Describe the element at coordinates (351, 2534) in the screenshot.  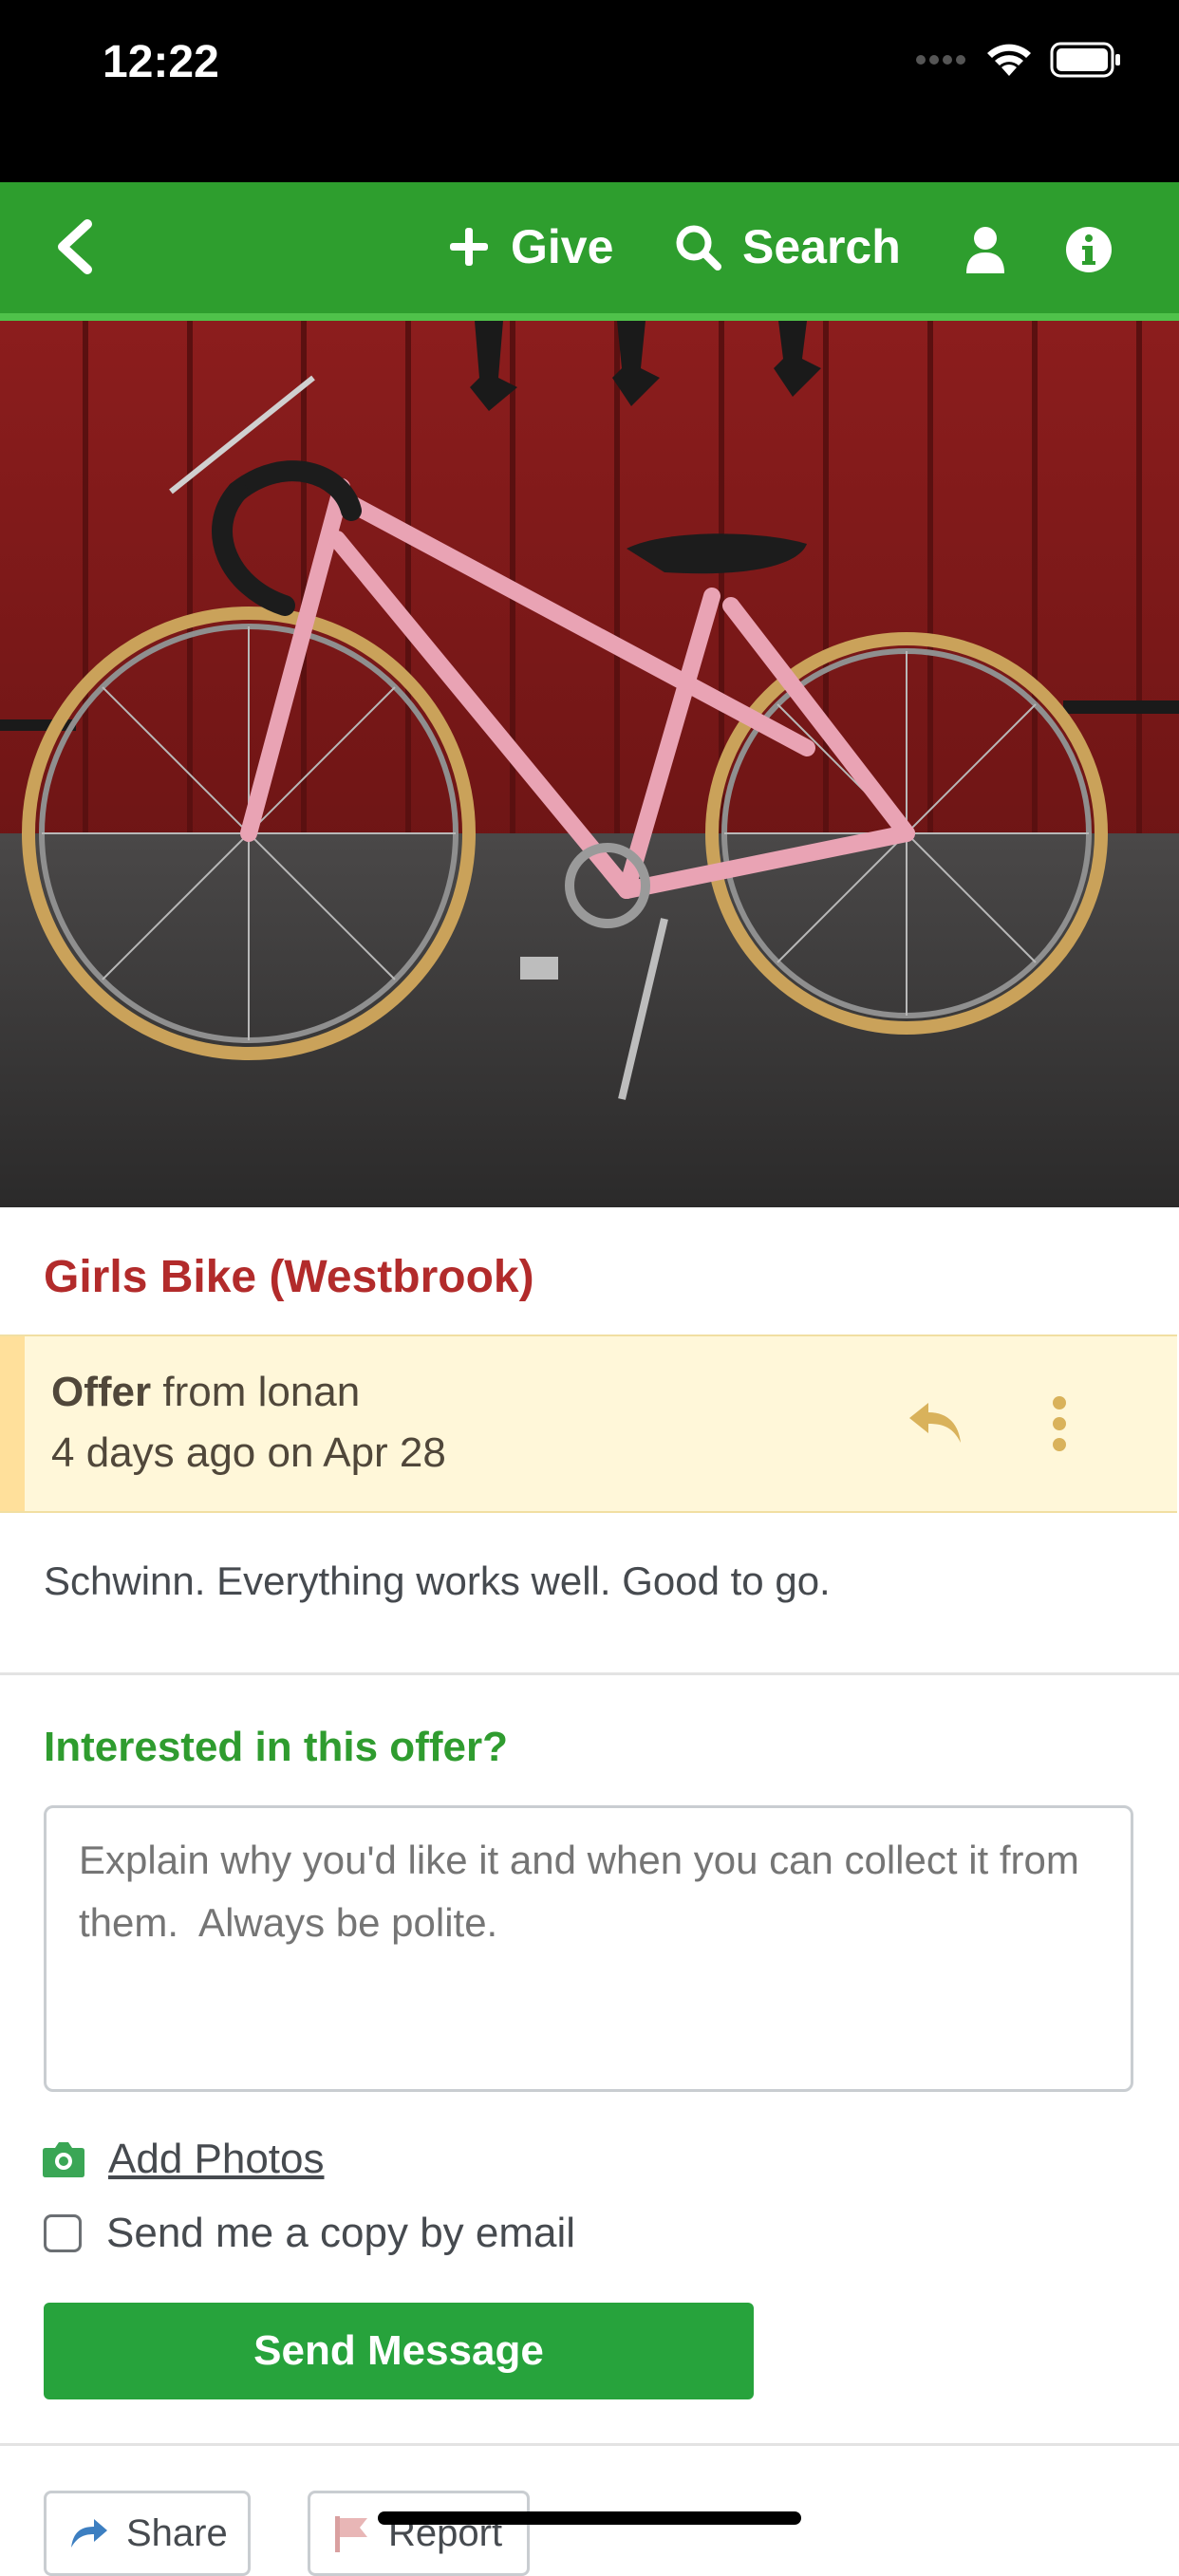
I see `flag-icon` at that location.